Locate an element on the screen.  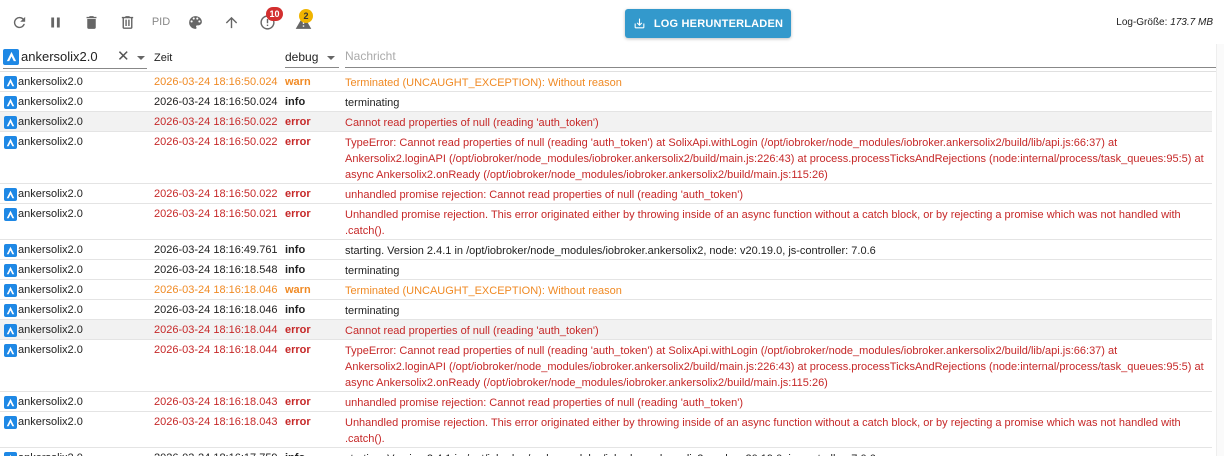
arrow-up-icon is located at coordinates (231, 22).